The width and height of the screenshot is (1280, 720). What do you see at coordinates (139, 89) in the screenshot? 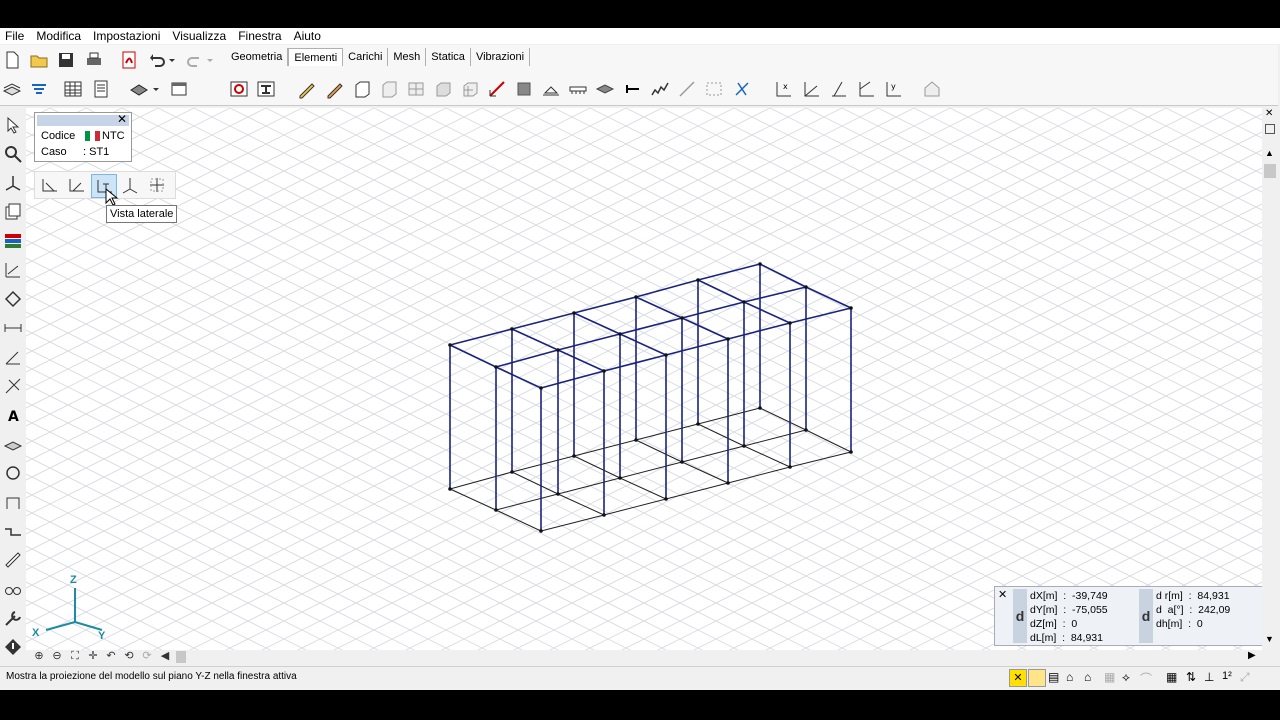
I see `stack-icon` at bounding box center [139, 89].